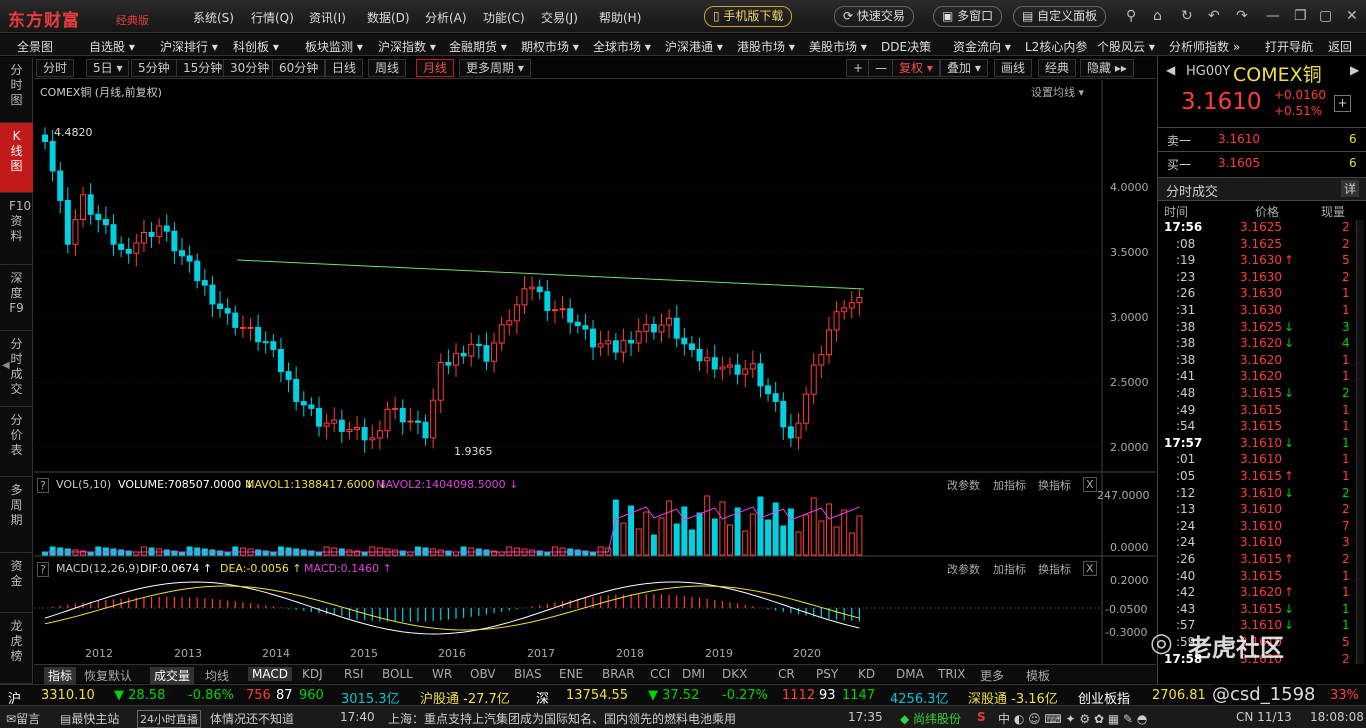 The width and height of the screenshot is (1366, 728). What do you see at coordinates (1350, 188) in the screenshot?
I see `ticks-detail-button: 详` at bounding box center [1350, 188].